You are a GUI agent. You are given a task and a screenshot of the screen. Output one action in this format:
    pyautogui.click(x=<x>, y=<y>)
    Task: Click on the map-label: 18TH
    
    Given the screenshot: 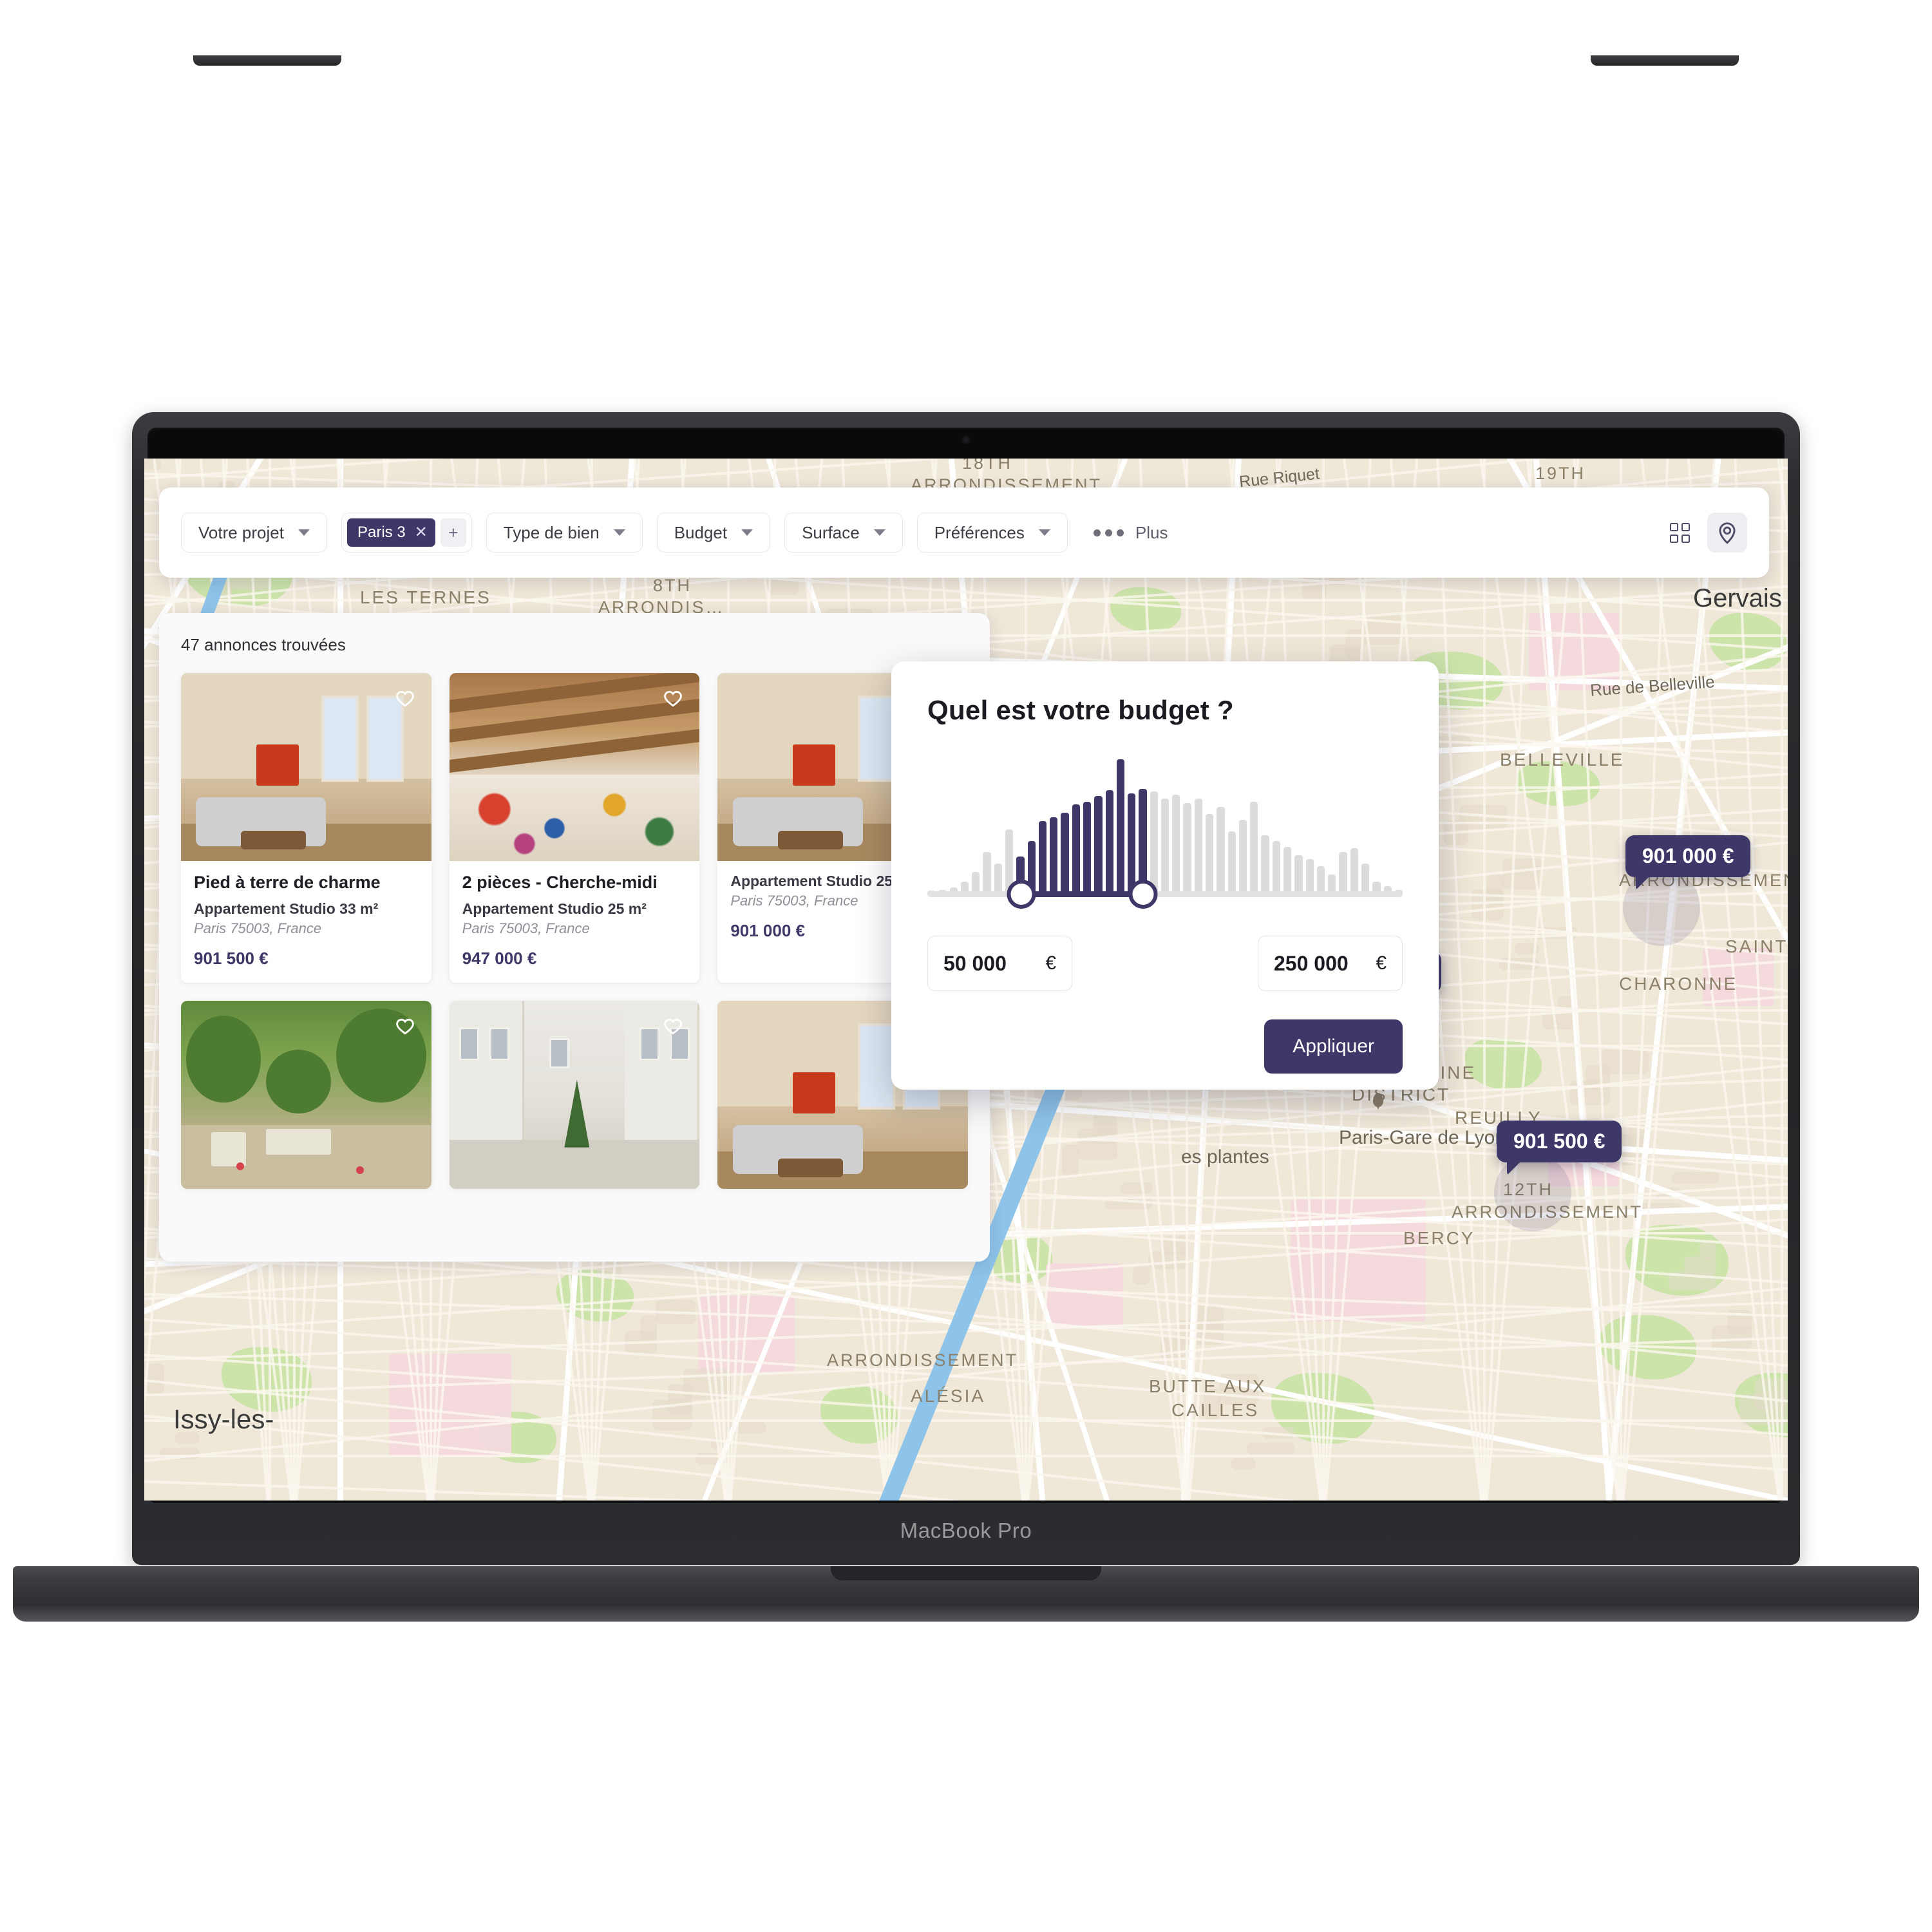 What is the action you would take?
    pyautogui.click(x=987, y=466)
    